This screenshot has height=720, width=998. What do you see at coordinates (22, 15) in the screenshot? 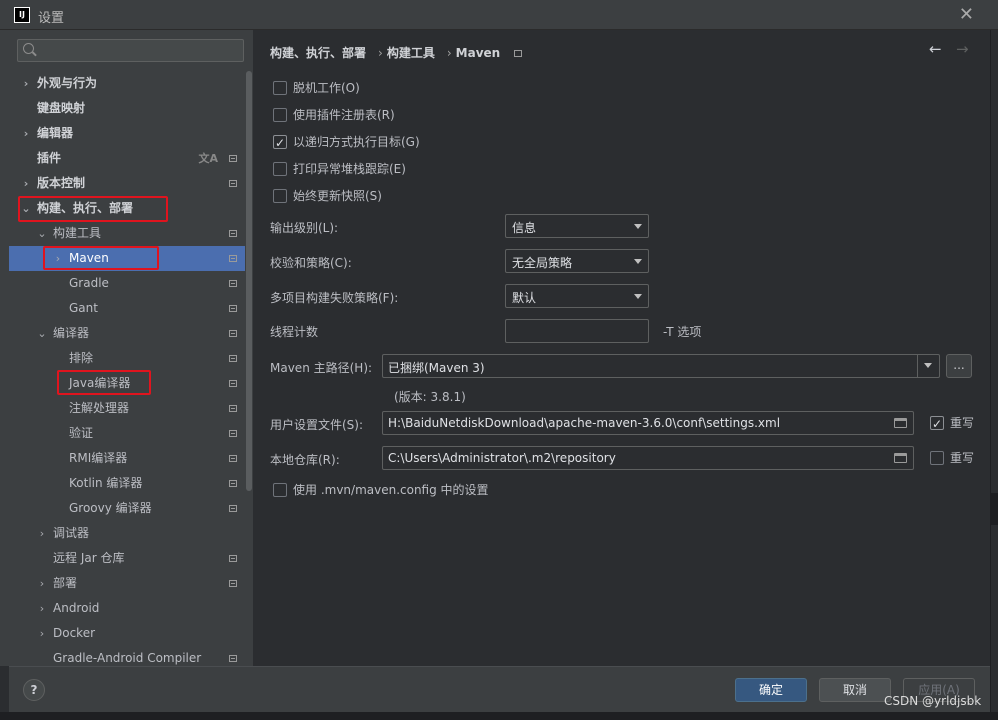
I see `app-logo-icon: IJ` at bounding box center [22, 15].